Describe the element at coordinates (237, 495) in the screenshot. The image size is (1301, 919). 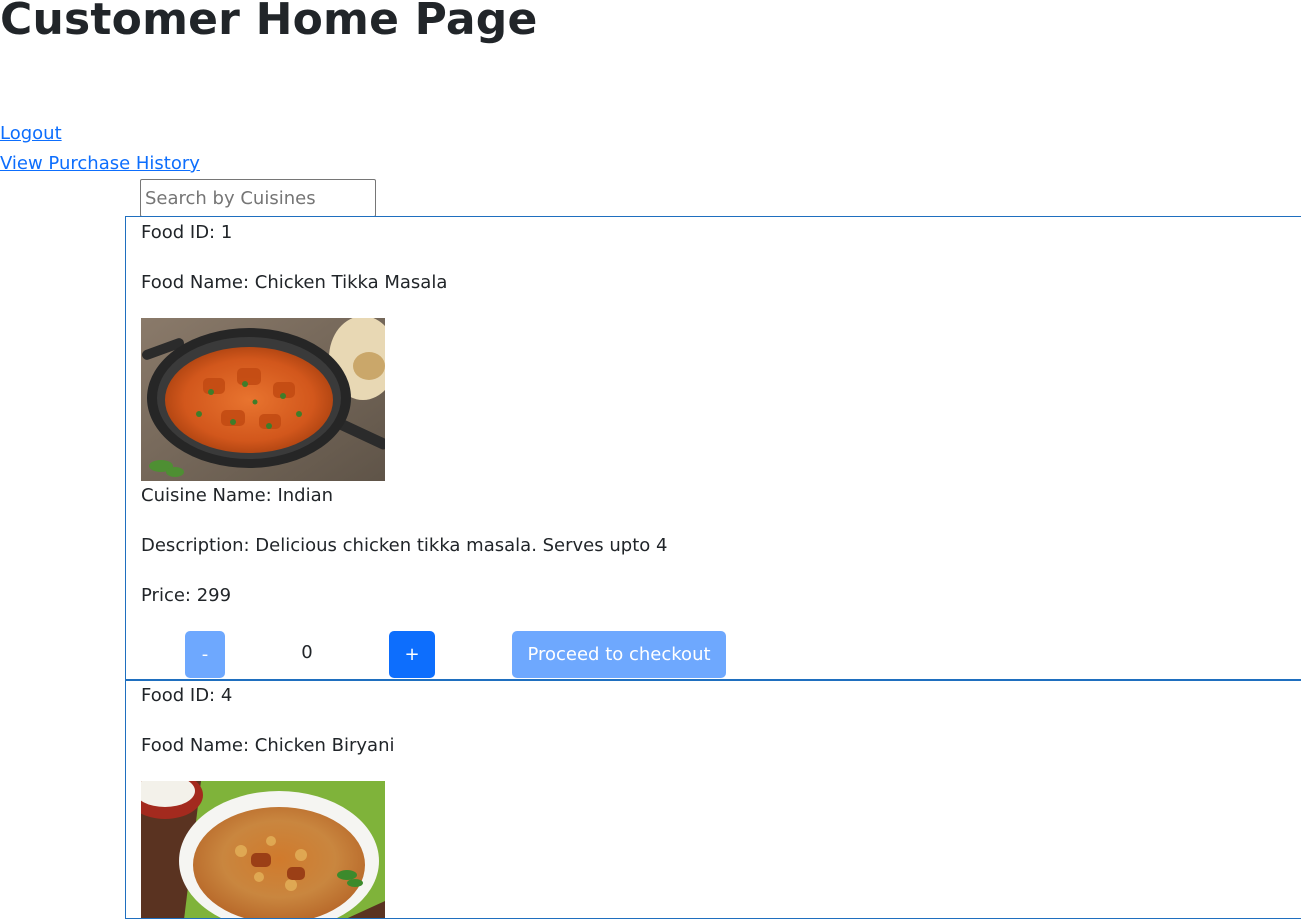
I see `cuisine-name: Cuisine Name: Indian` at that location.